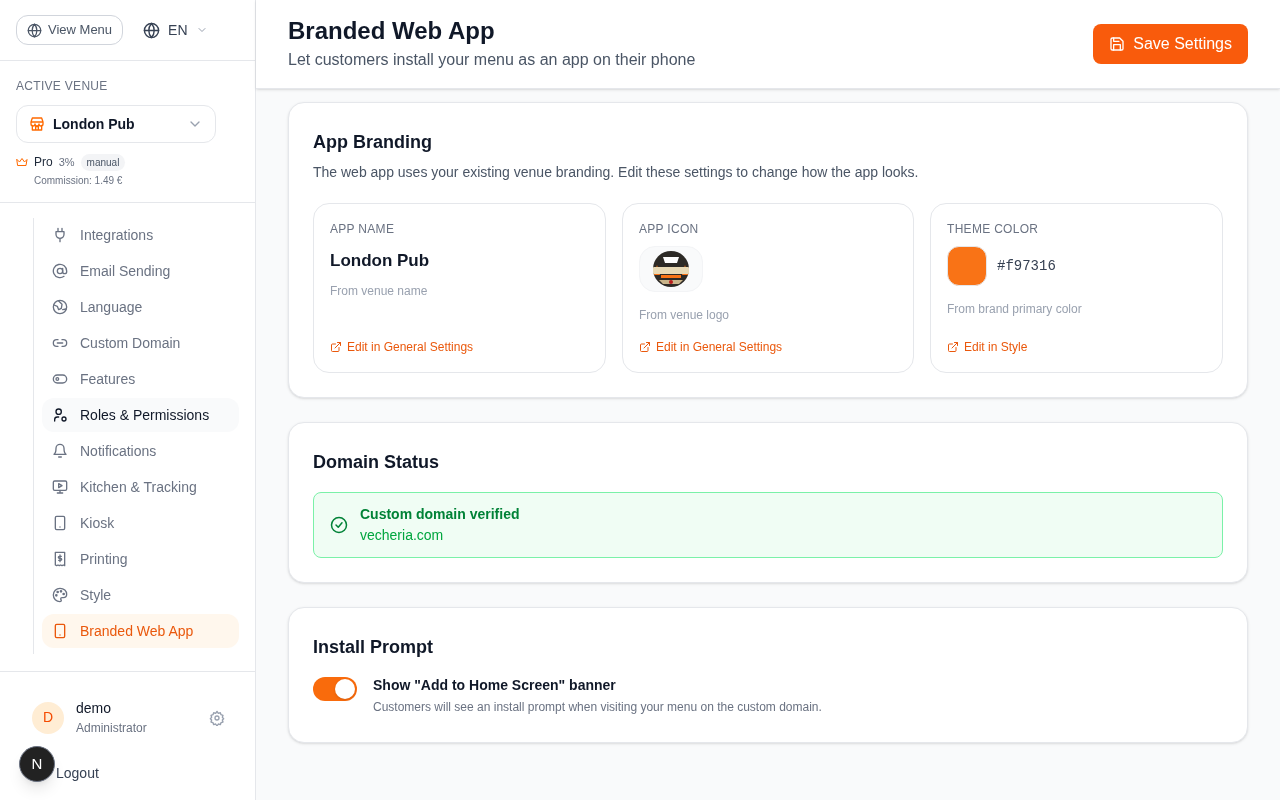  What do you see at coordinates (140, 631) in the screenshot?
I see `nav-item: Branded Web App` at bounding box center [140, 631].